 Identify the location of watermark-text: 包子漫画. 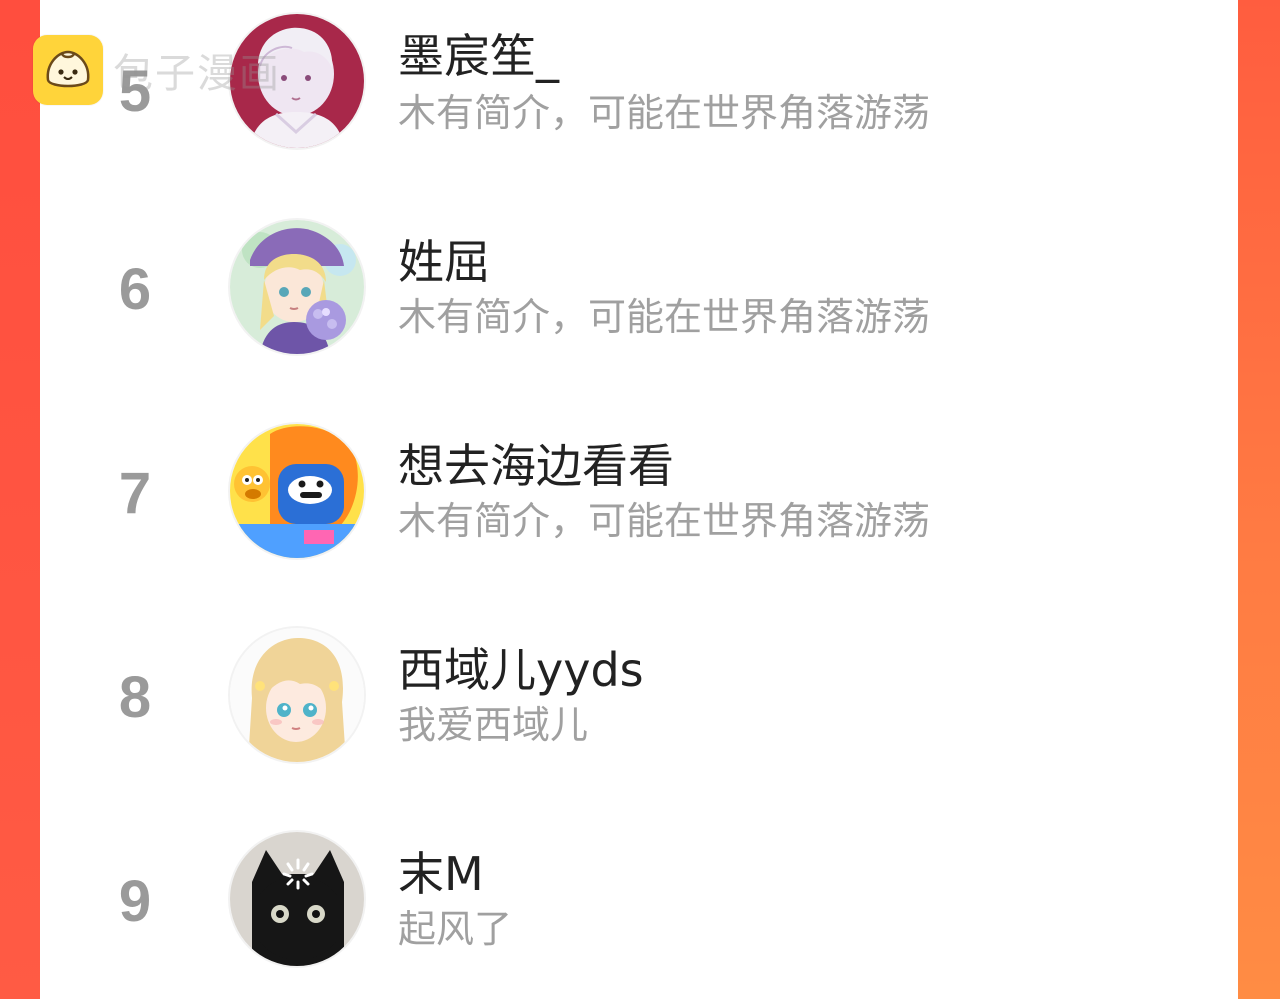
(197, 74).